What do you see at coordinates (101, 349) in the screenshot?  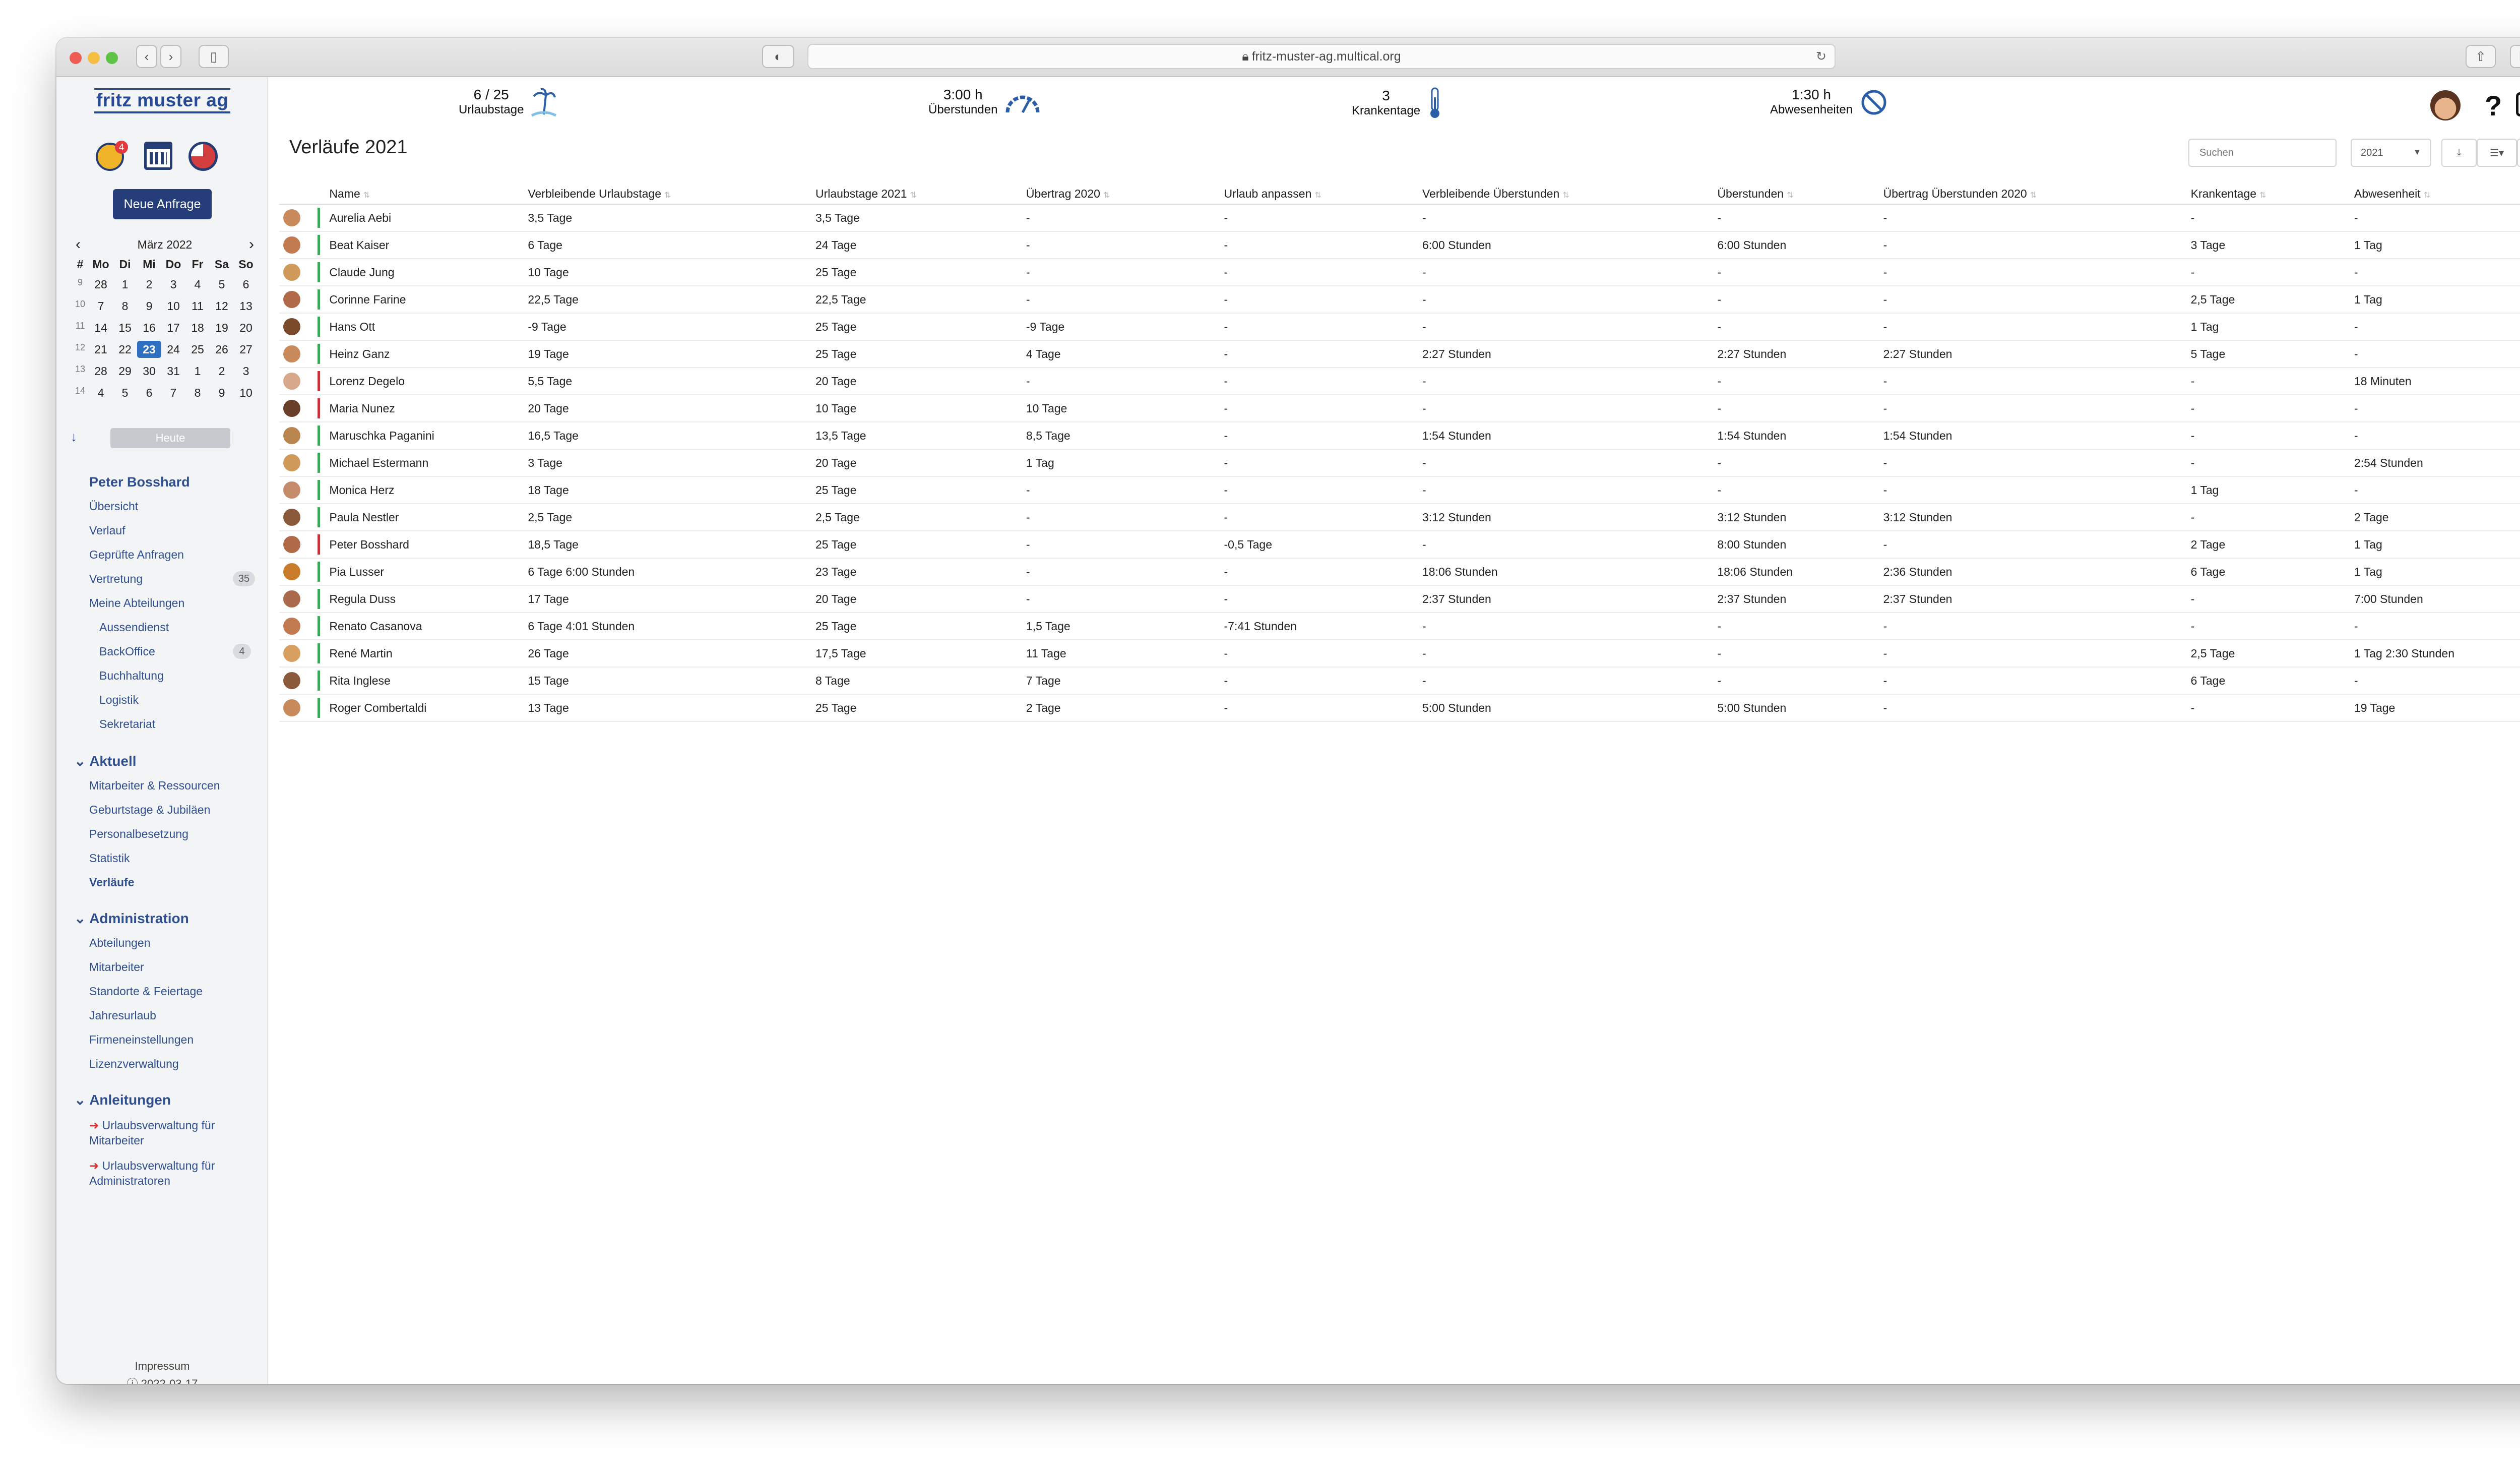 I see `calendar-day: 21` at bounding box center [101, 349].